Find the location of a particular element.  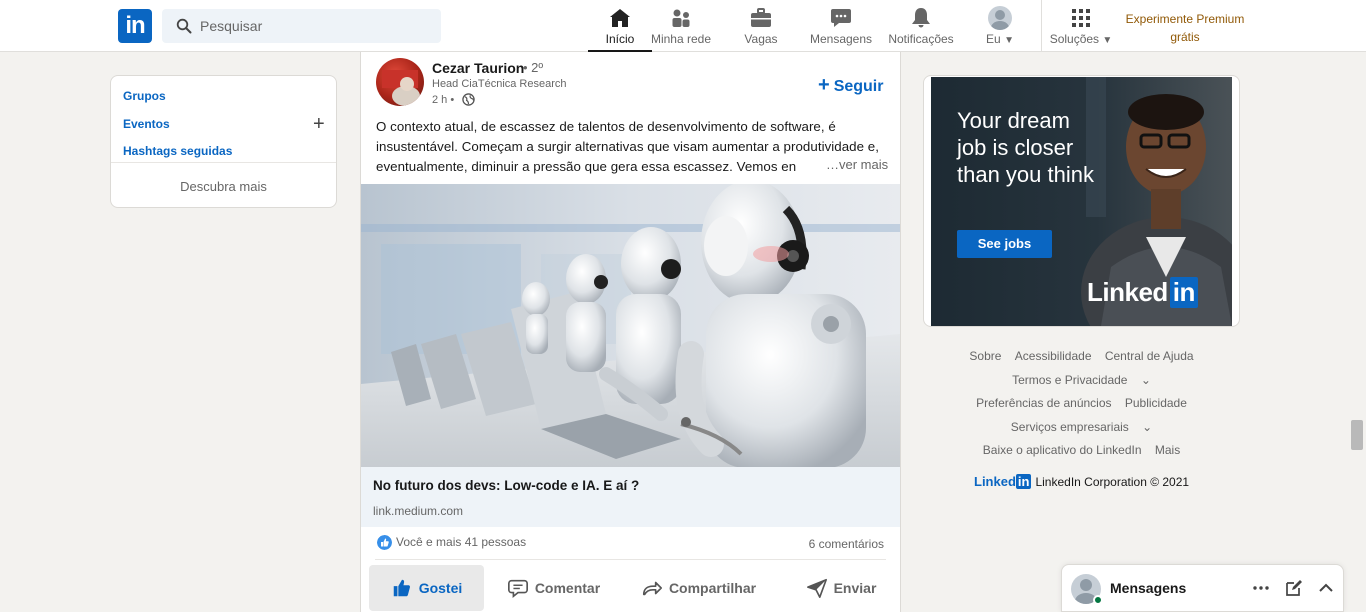

footer-link-business: Serviços empresariais ⌄ is located at coordinates (1081, 427).